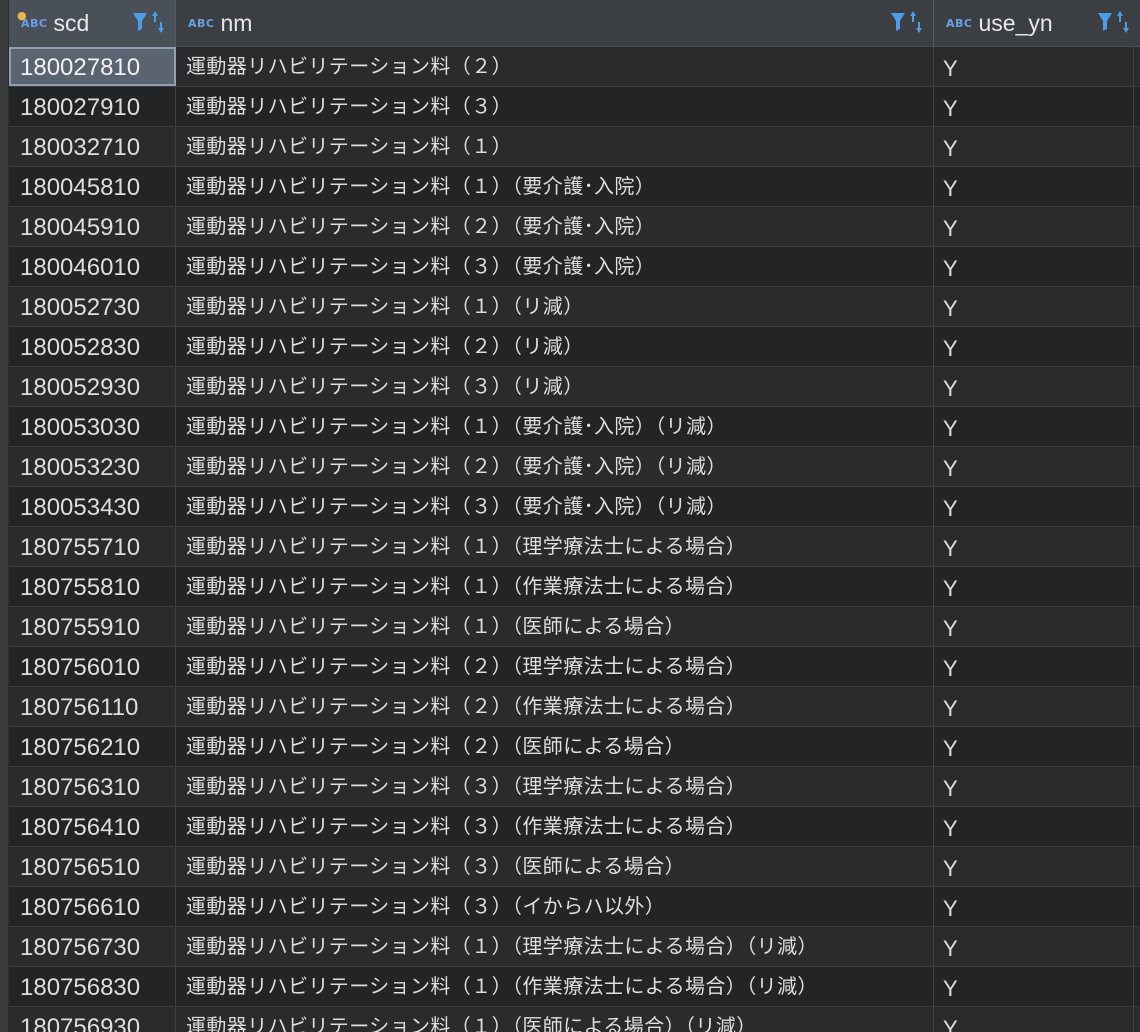 The height and width of the screenshot is (1032, 1140). I want to click on table-row: 180756610 運動器リハビリテーション料（３）（イからハ以外） Y, so click(574, 907).